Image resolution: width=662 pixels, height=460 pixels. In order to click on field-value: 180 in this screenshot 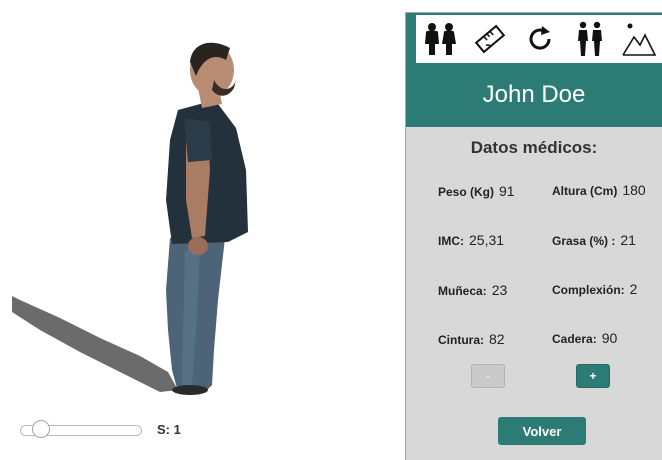, I will do `click(634, 190)`.